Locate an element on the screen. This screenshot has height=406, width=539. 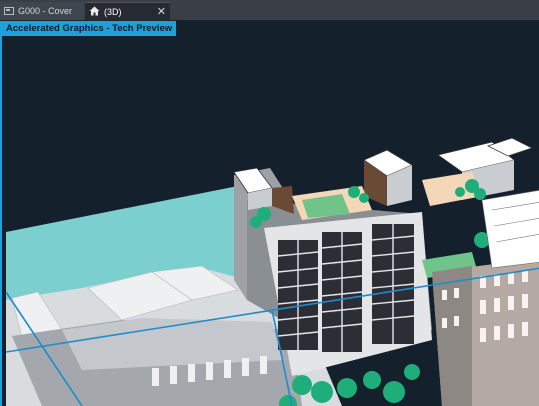
view-tab-bar: G000 - Cover (3D) ✕ is located at coordinates (269, 10).